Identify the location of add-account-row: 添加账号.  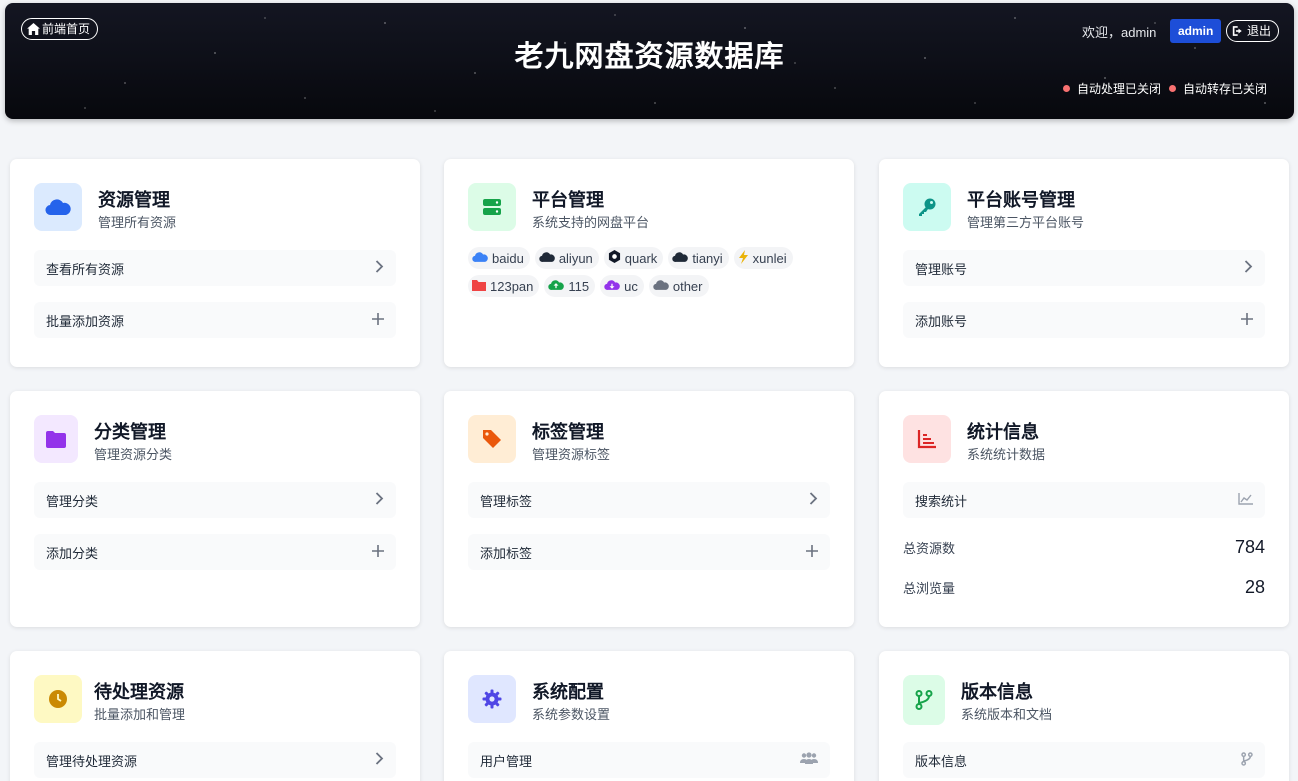
(1084, 320).